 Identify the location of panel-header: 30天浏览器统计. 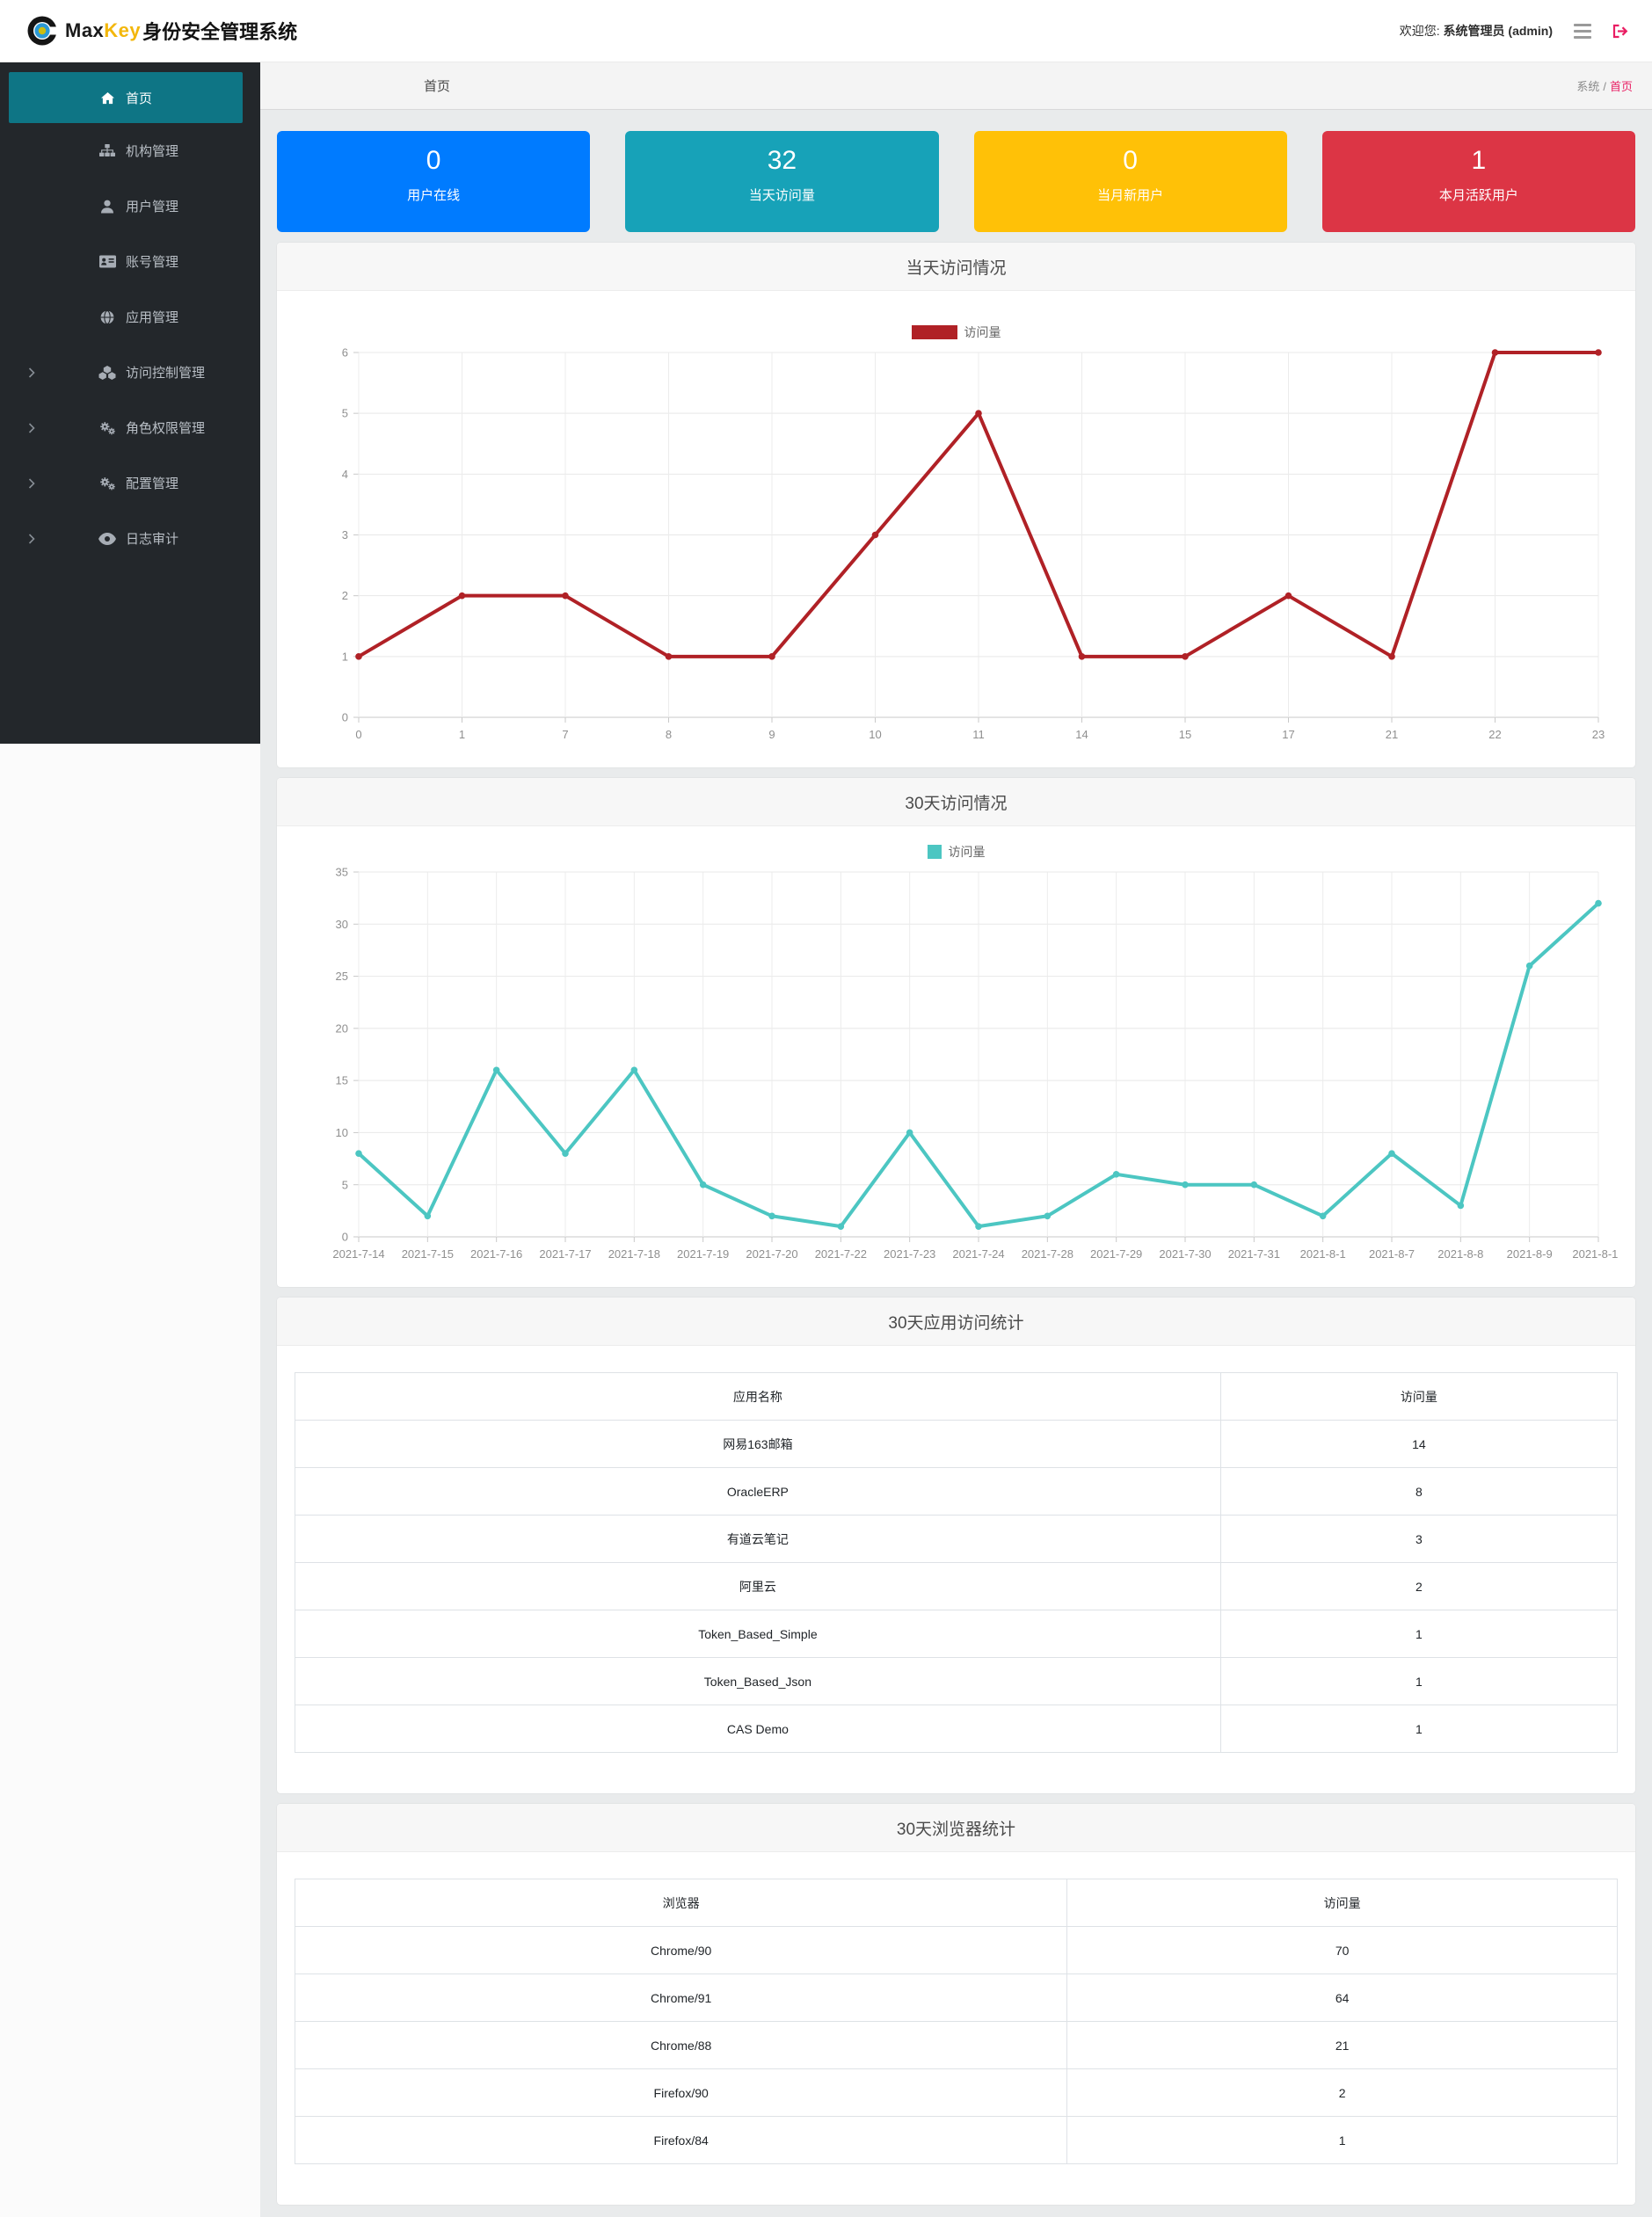
(956, 1828).